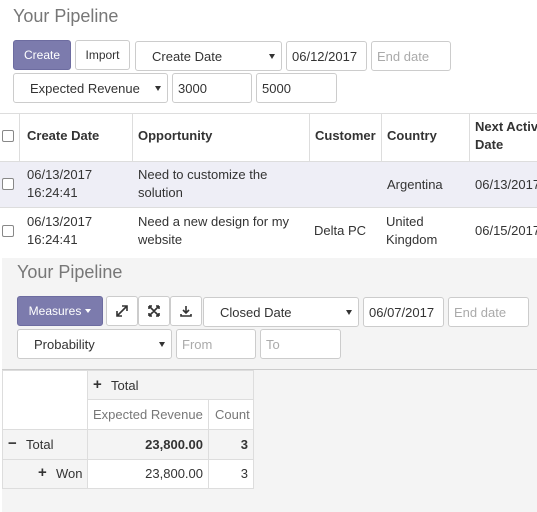 The height and width of the screenshot is (512, 537). I want to click on pivot-measure-field-value: Probability, so click(64, 344).